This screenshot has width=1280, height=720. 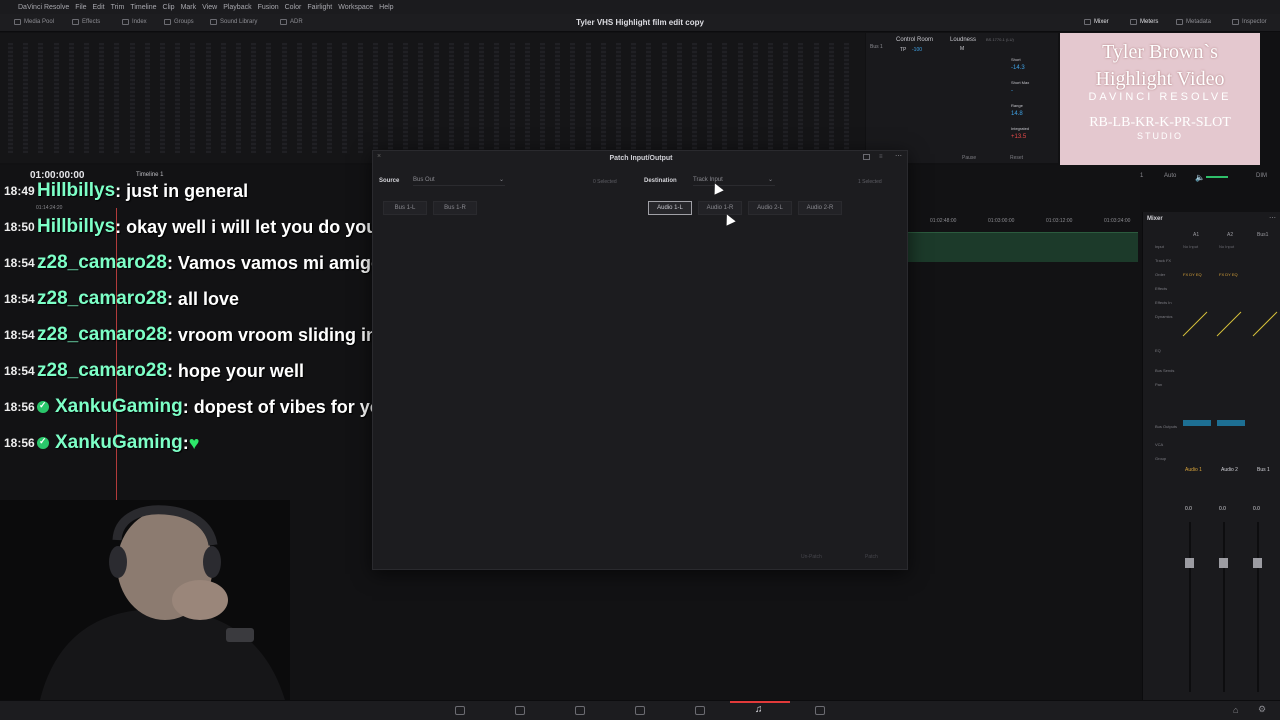 What do you see at coordinates (811, 557) in the screenshot?
I see `unpatch-button: Un-Patch` at bounding box center [811, 557].